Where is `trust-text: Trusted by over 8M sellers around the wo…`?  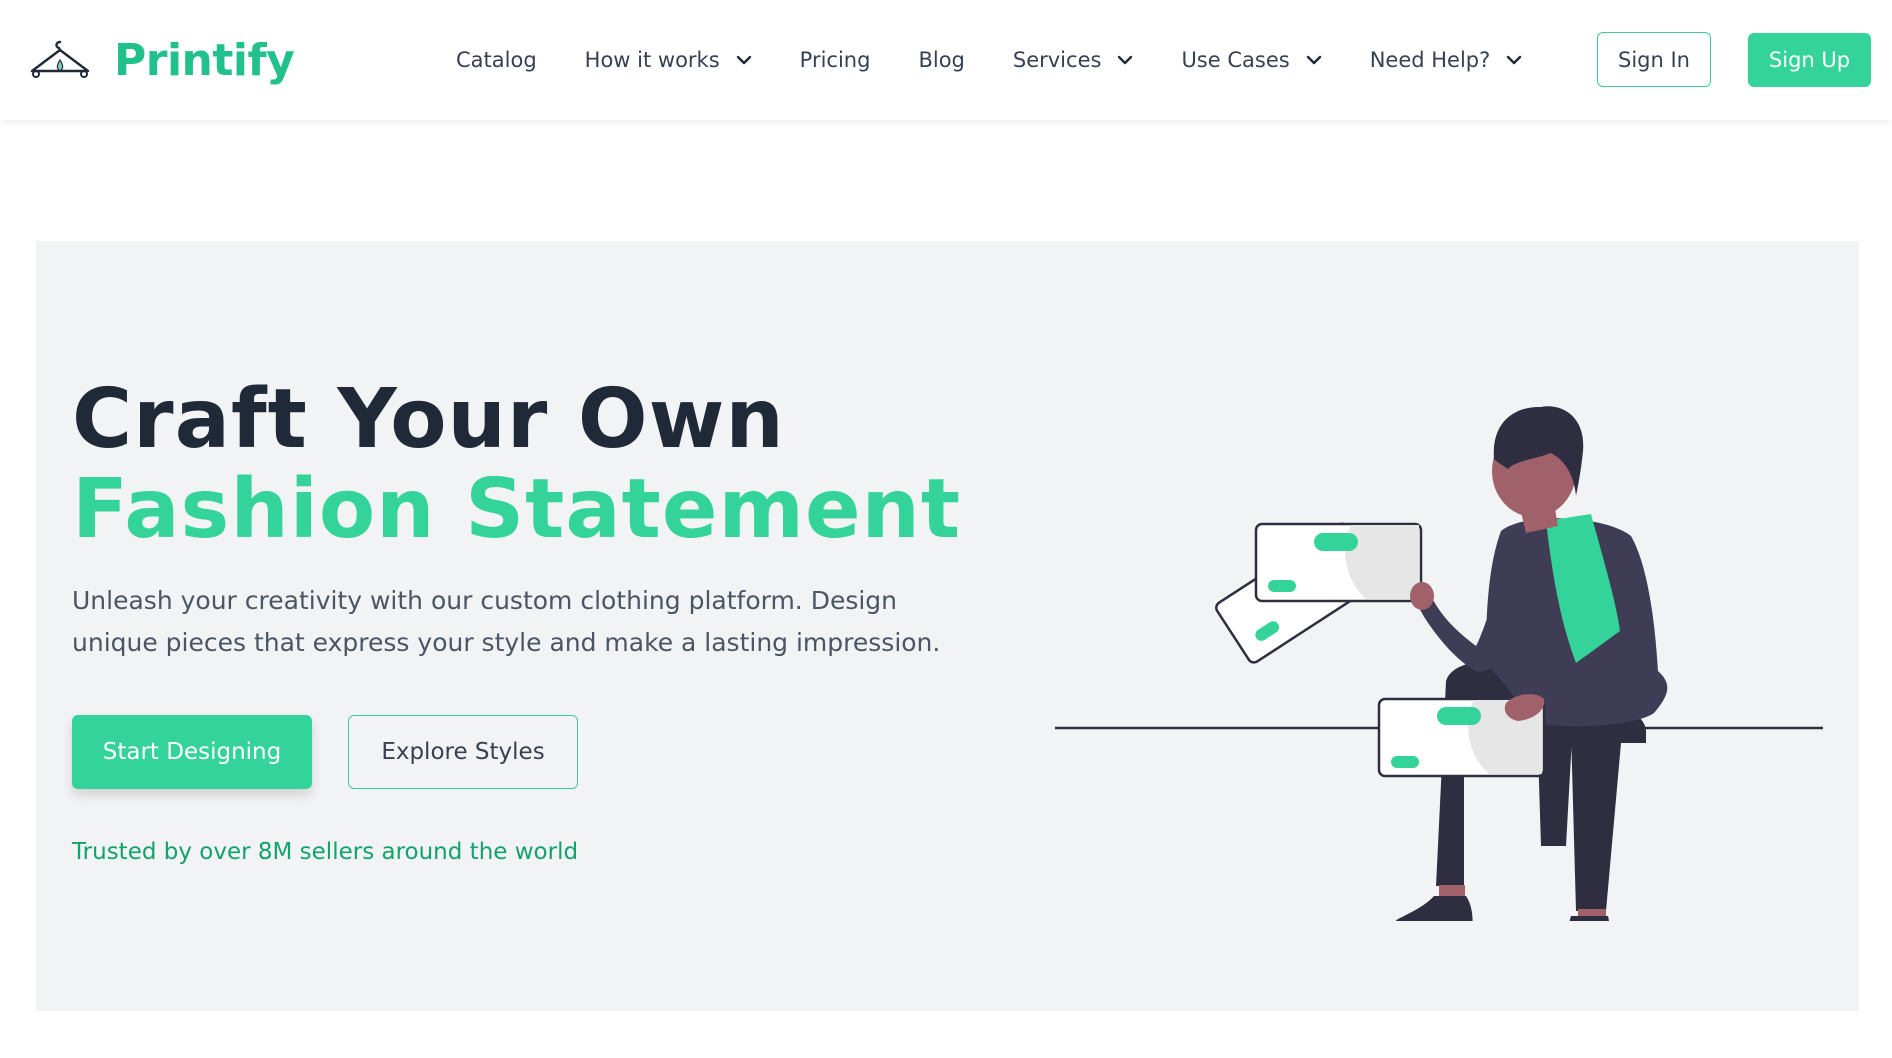
trust-text: Trusted by over 8M sellers around the wo… is located at coordinates (325, 852).